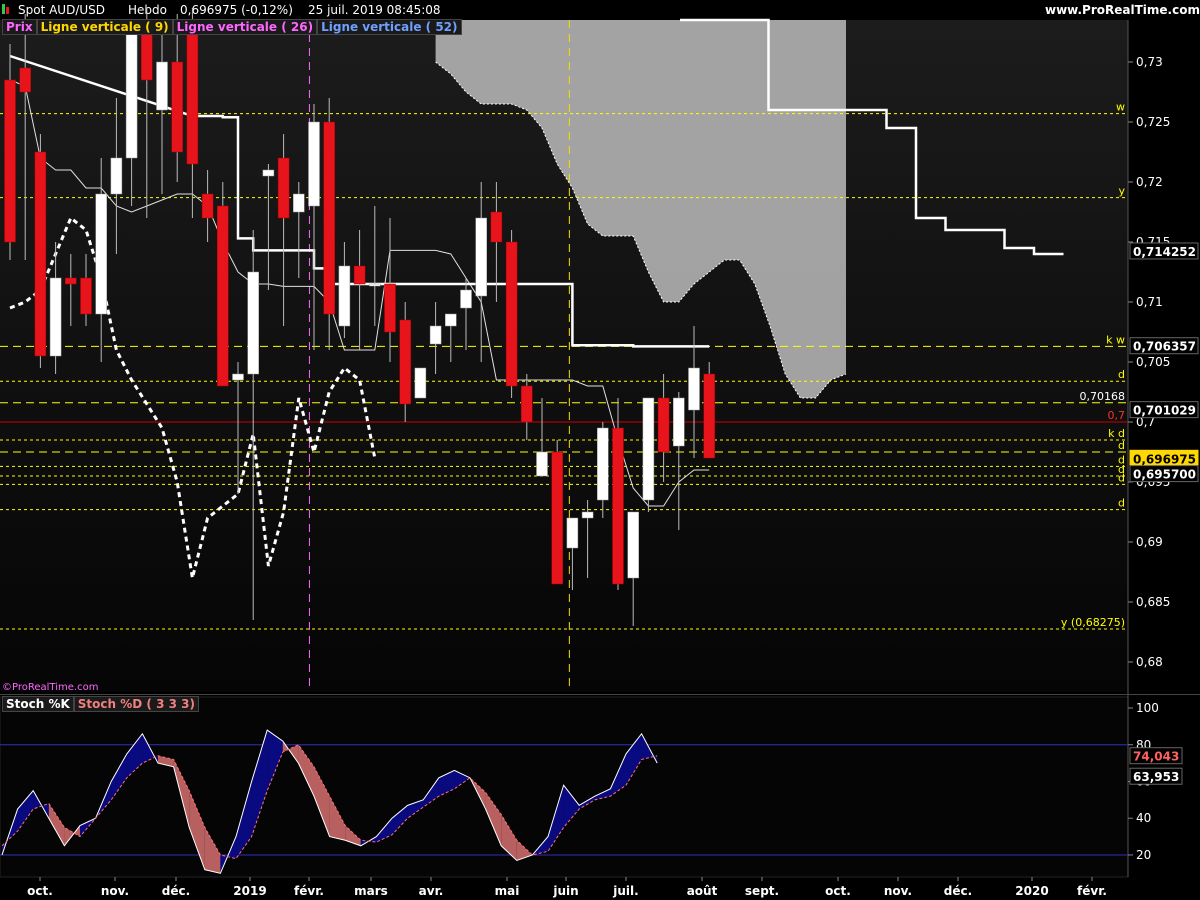  I want to click on y-tick-label: 0,725, so click(1153, 122).